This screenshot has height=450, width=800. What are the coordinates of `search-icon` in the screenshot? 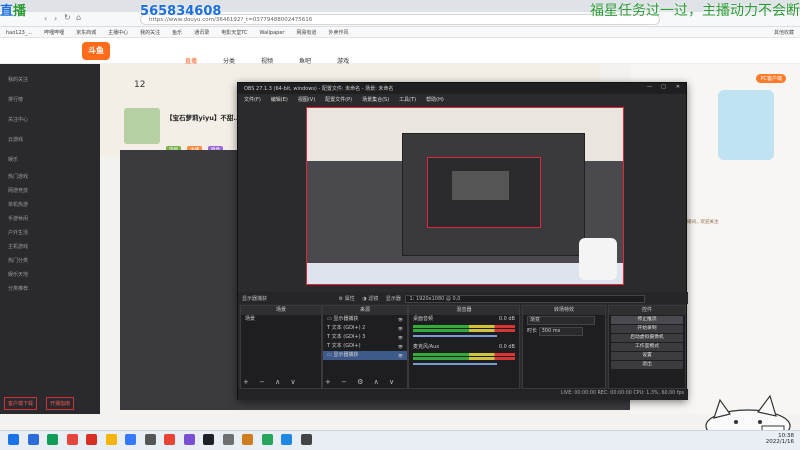 It's located at (33, 439).